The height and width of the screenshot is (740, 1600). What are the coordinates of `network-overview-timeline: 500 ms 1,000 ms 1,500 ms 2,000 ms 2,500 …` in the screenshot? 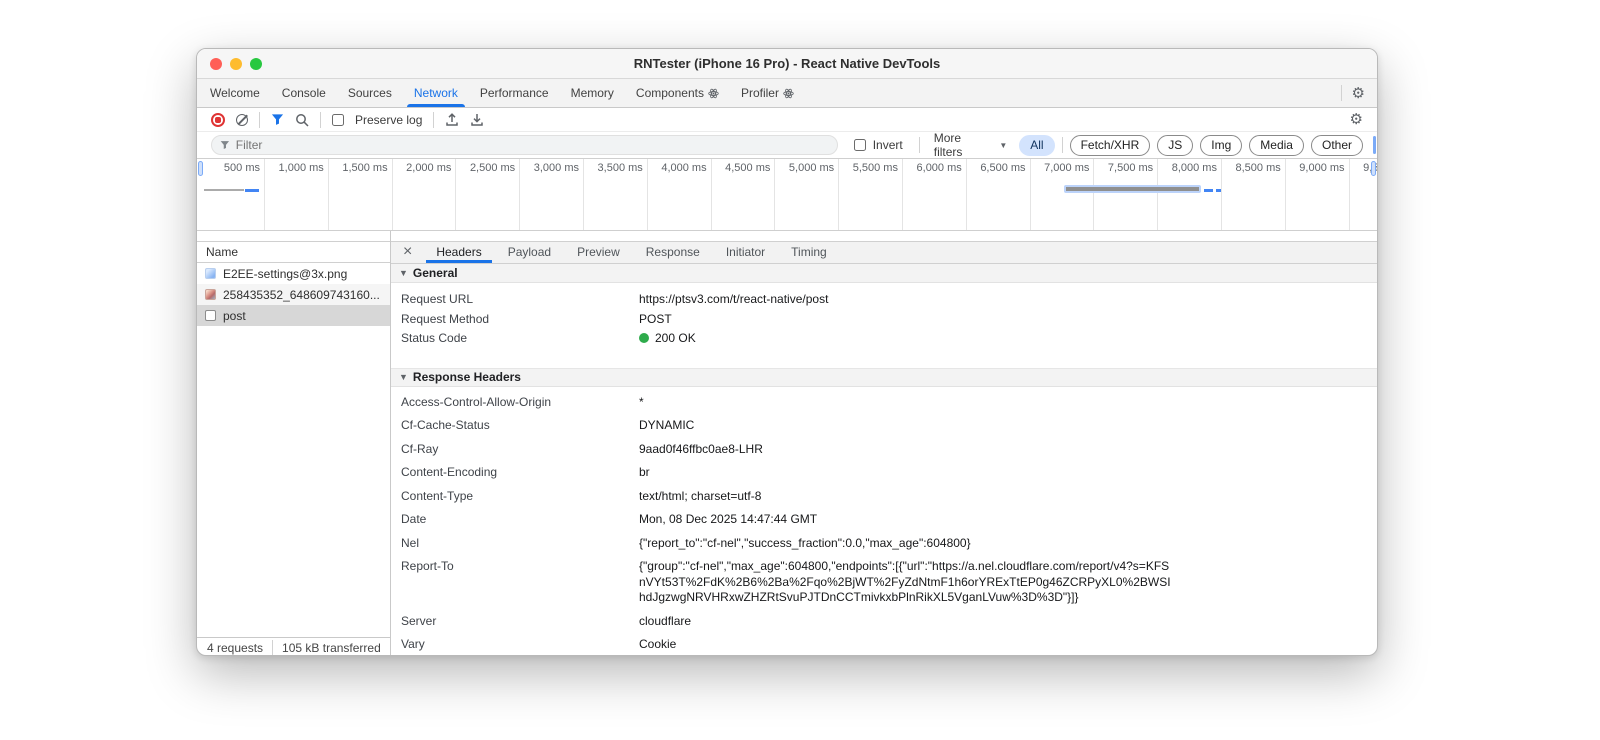 It's located at (787, 195).